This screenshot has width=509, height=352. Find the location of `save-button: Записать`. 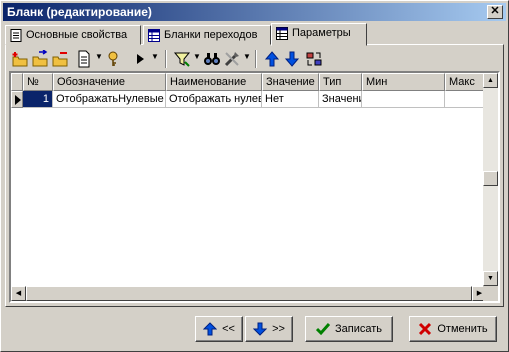

save-button: Записать is located at coordinates (349, 329).